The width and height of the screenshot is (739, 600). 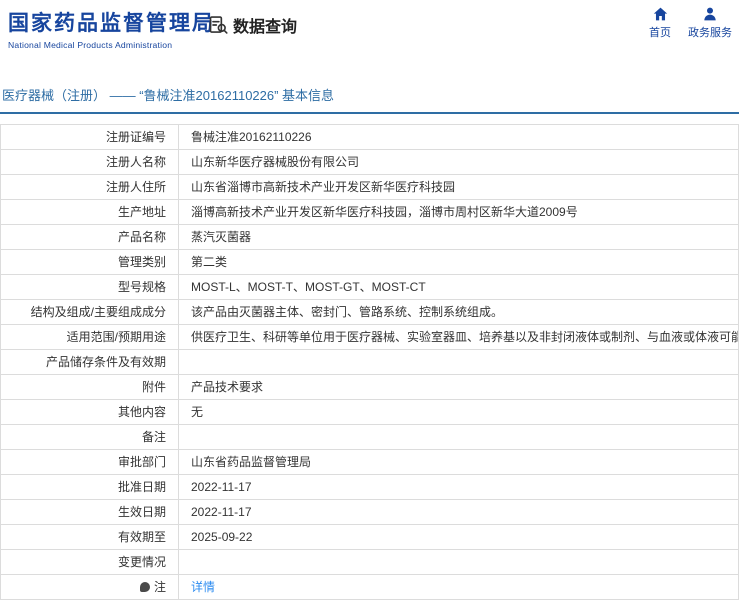 I want to click on table-row: 其他内容无, so click(x=369, y=412).